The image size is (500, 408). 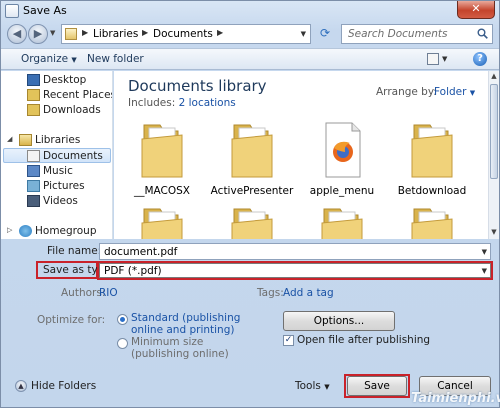 What do you see at coordinates (444, 59) in the screenshot?
I see `view-dropdown-icon: ▼` at bounding box center [444, 59].